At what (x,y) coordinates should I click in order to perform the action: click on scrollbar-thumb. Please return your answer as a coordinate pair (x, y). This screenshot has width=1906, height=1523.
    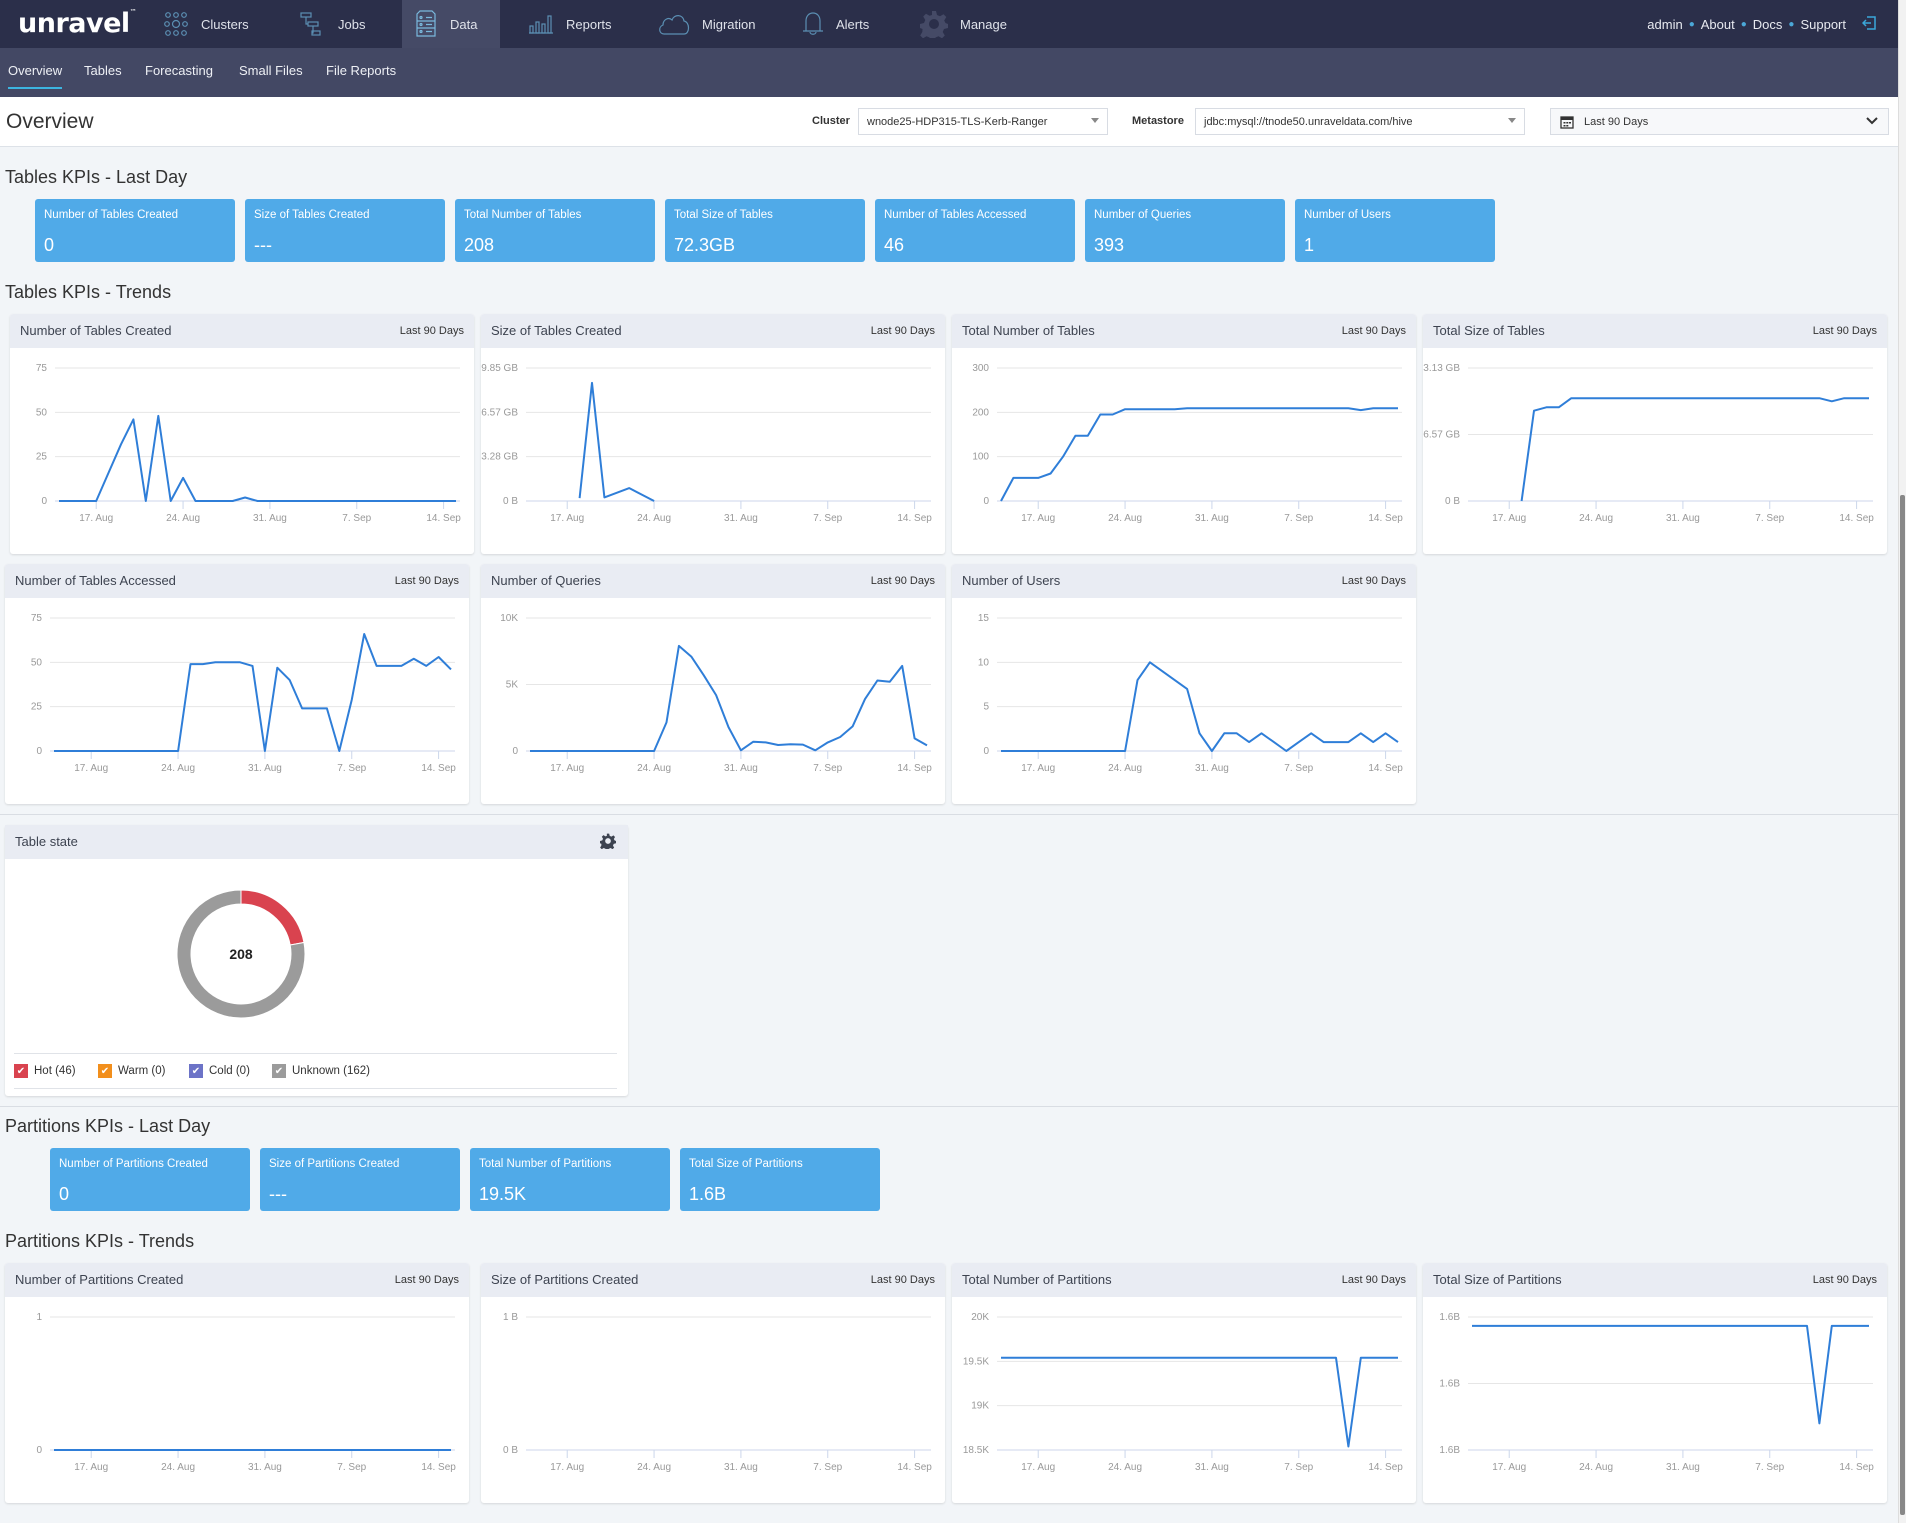
    Looking at the image, I should click on (1902, 1005).